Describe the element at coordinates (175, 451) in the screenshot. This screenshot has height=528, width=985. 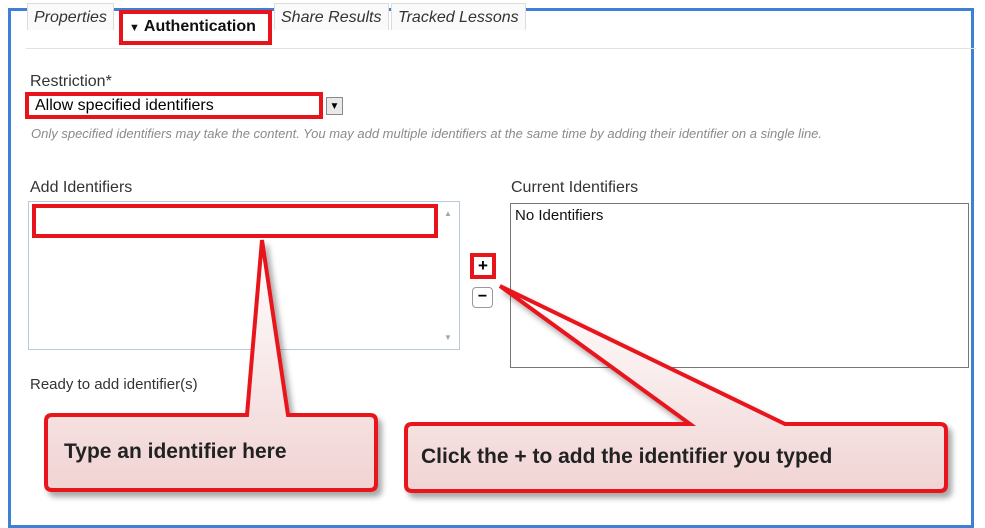
I see `left-callout-text: Type an identifier here` at that location.